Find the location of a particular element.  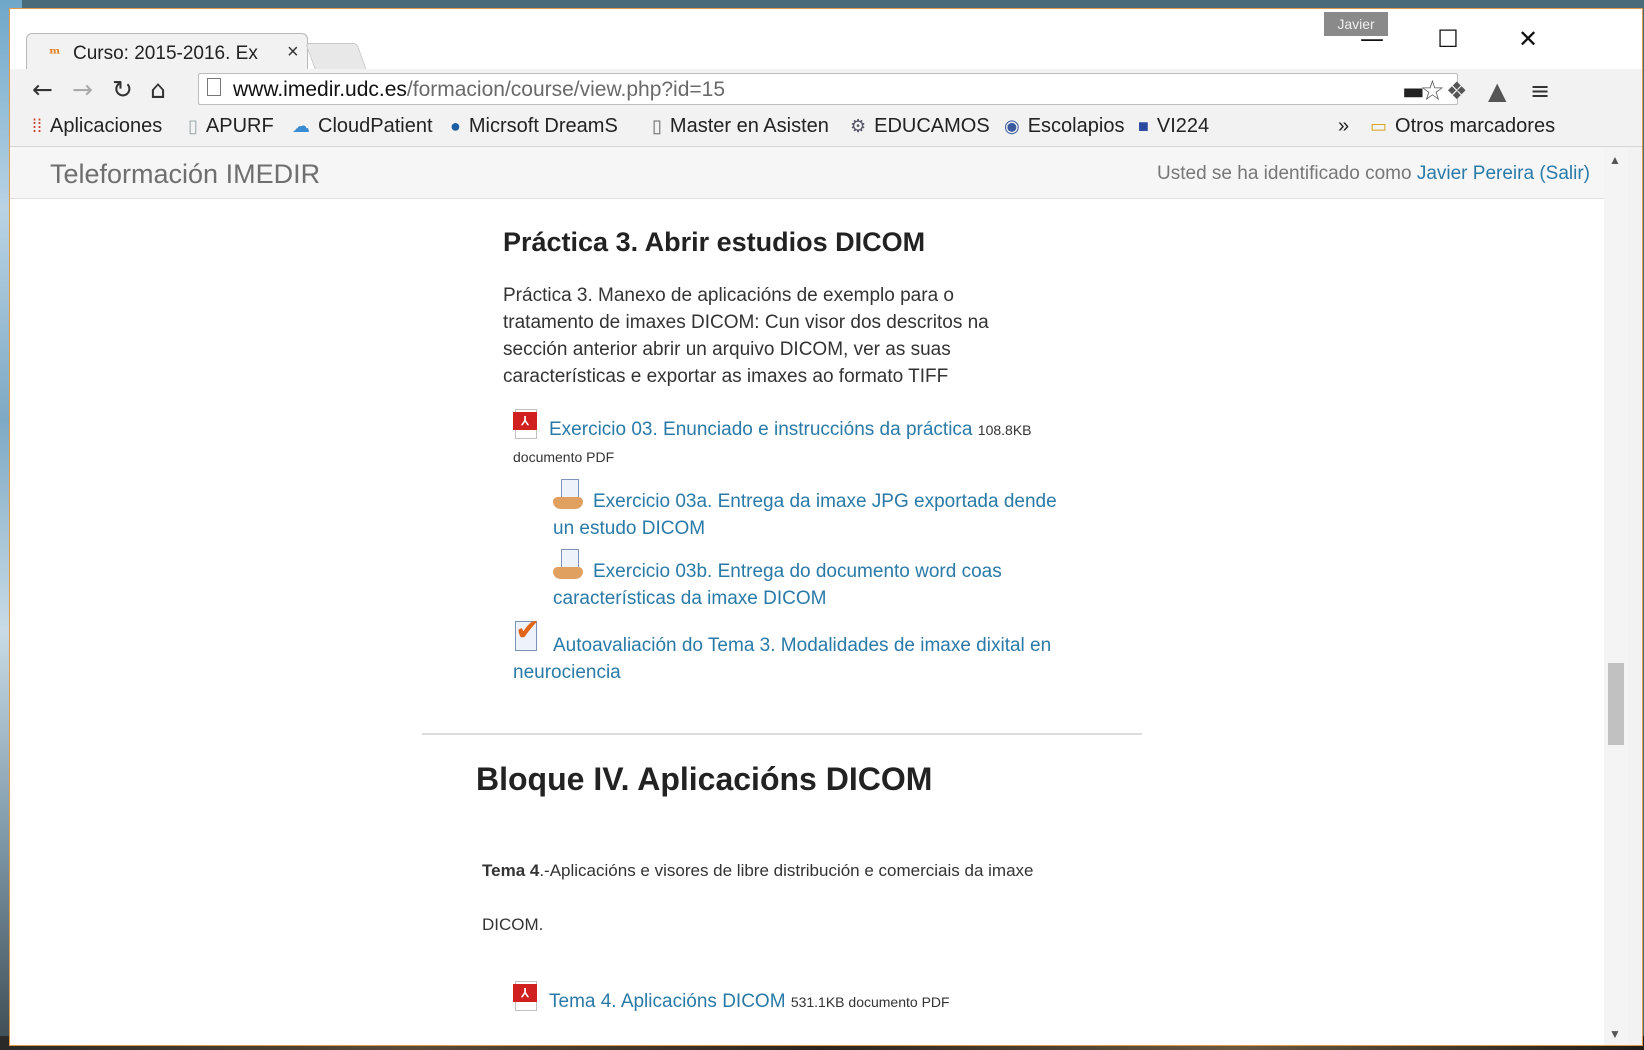

cloud-icon: ☁ is located at coordinates (301, 126).